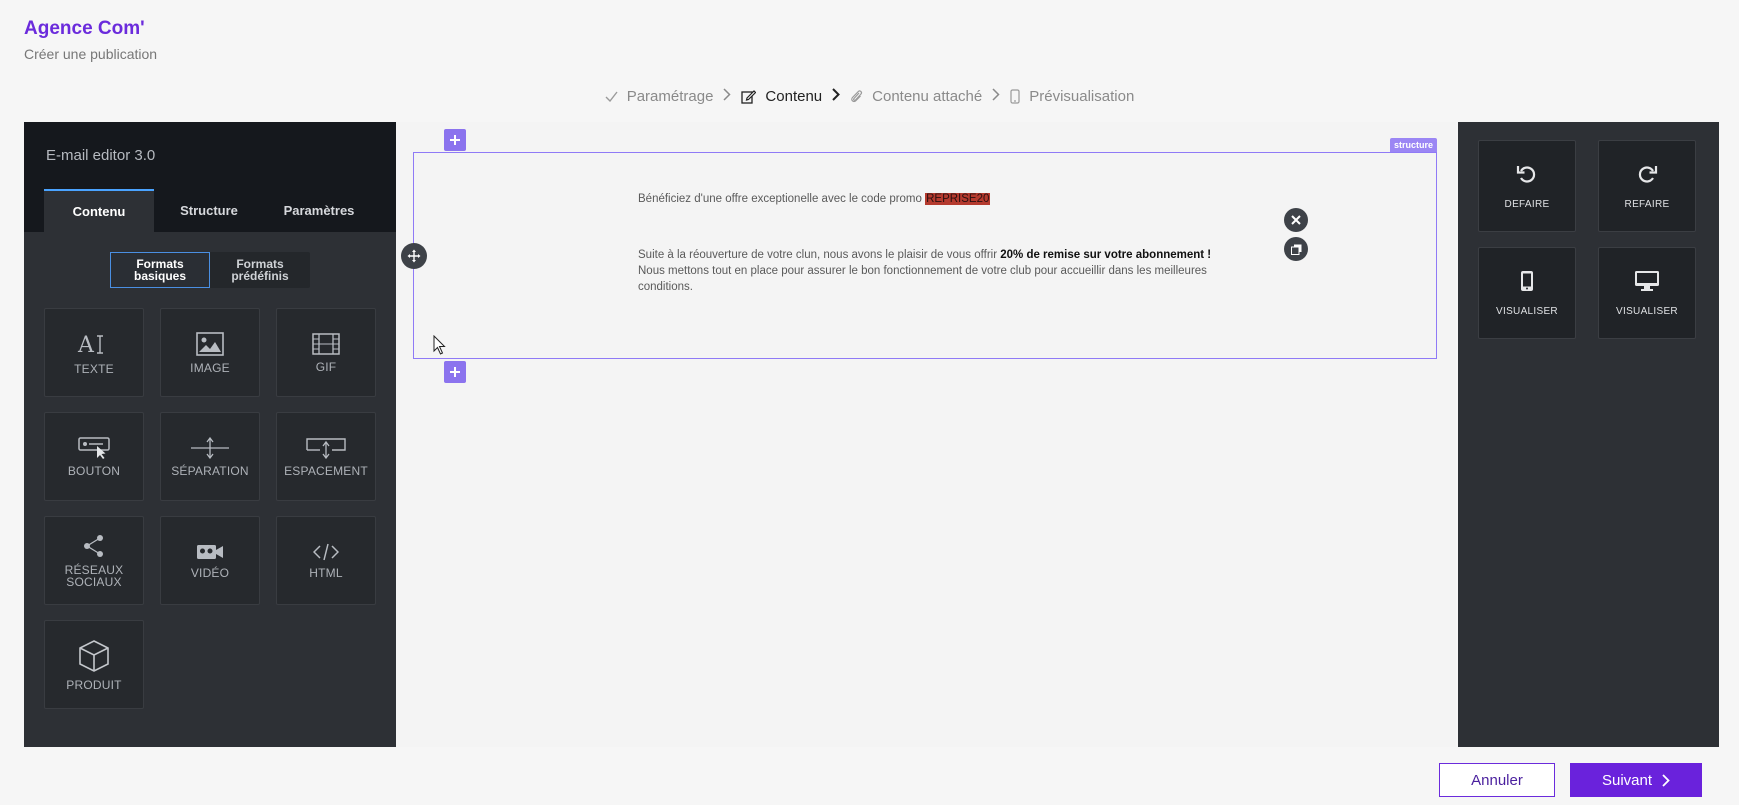  What do you see at coordinates (670, 96) in the screenshot?
I see `step-label: Paramétrage` at bounding box center [670, 96].